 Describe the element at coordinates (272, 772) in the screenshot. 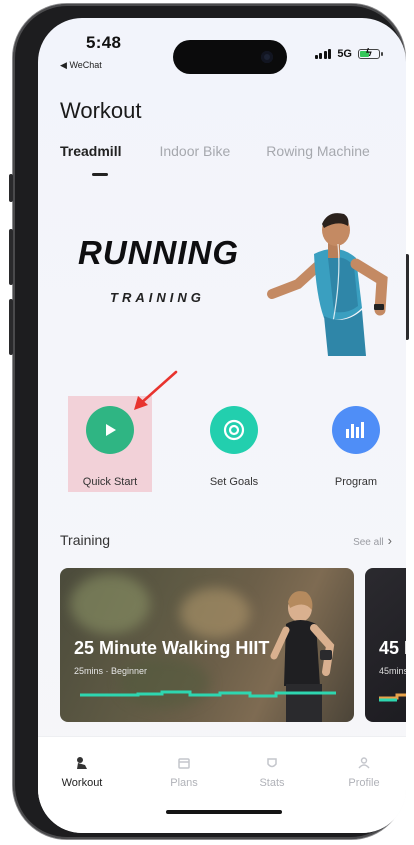

I see `nav-stats: Stats` at that location.